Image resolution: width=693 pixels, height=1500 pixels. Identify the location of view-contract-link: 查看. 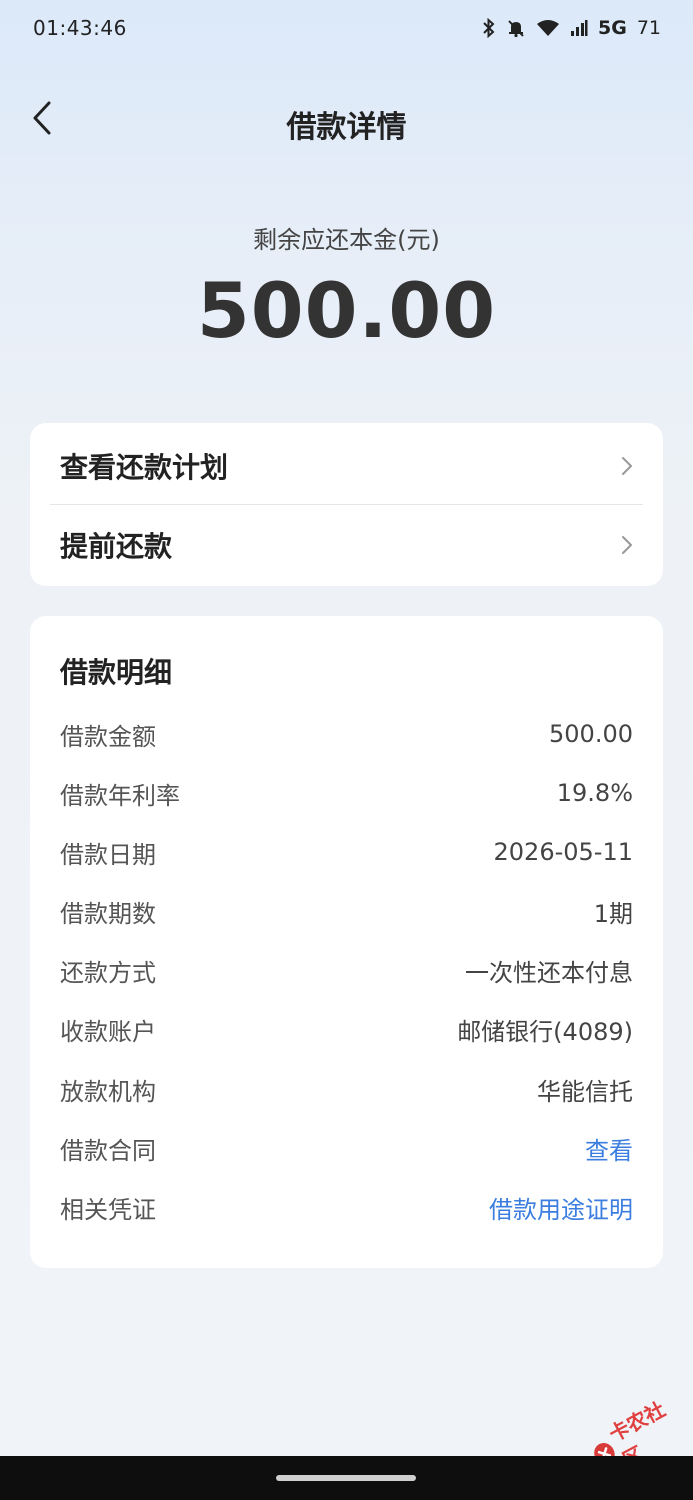
(609, 1148).